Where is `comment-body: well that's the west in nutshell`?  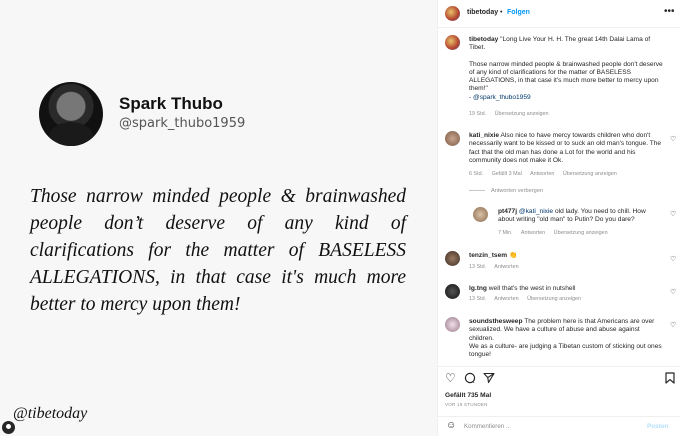
comment-body: well that's the west in nutshell is located at coordinates (532, 288).